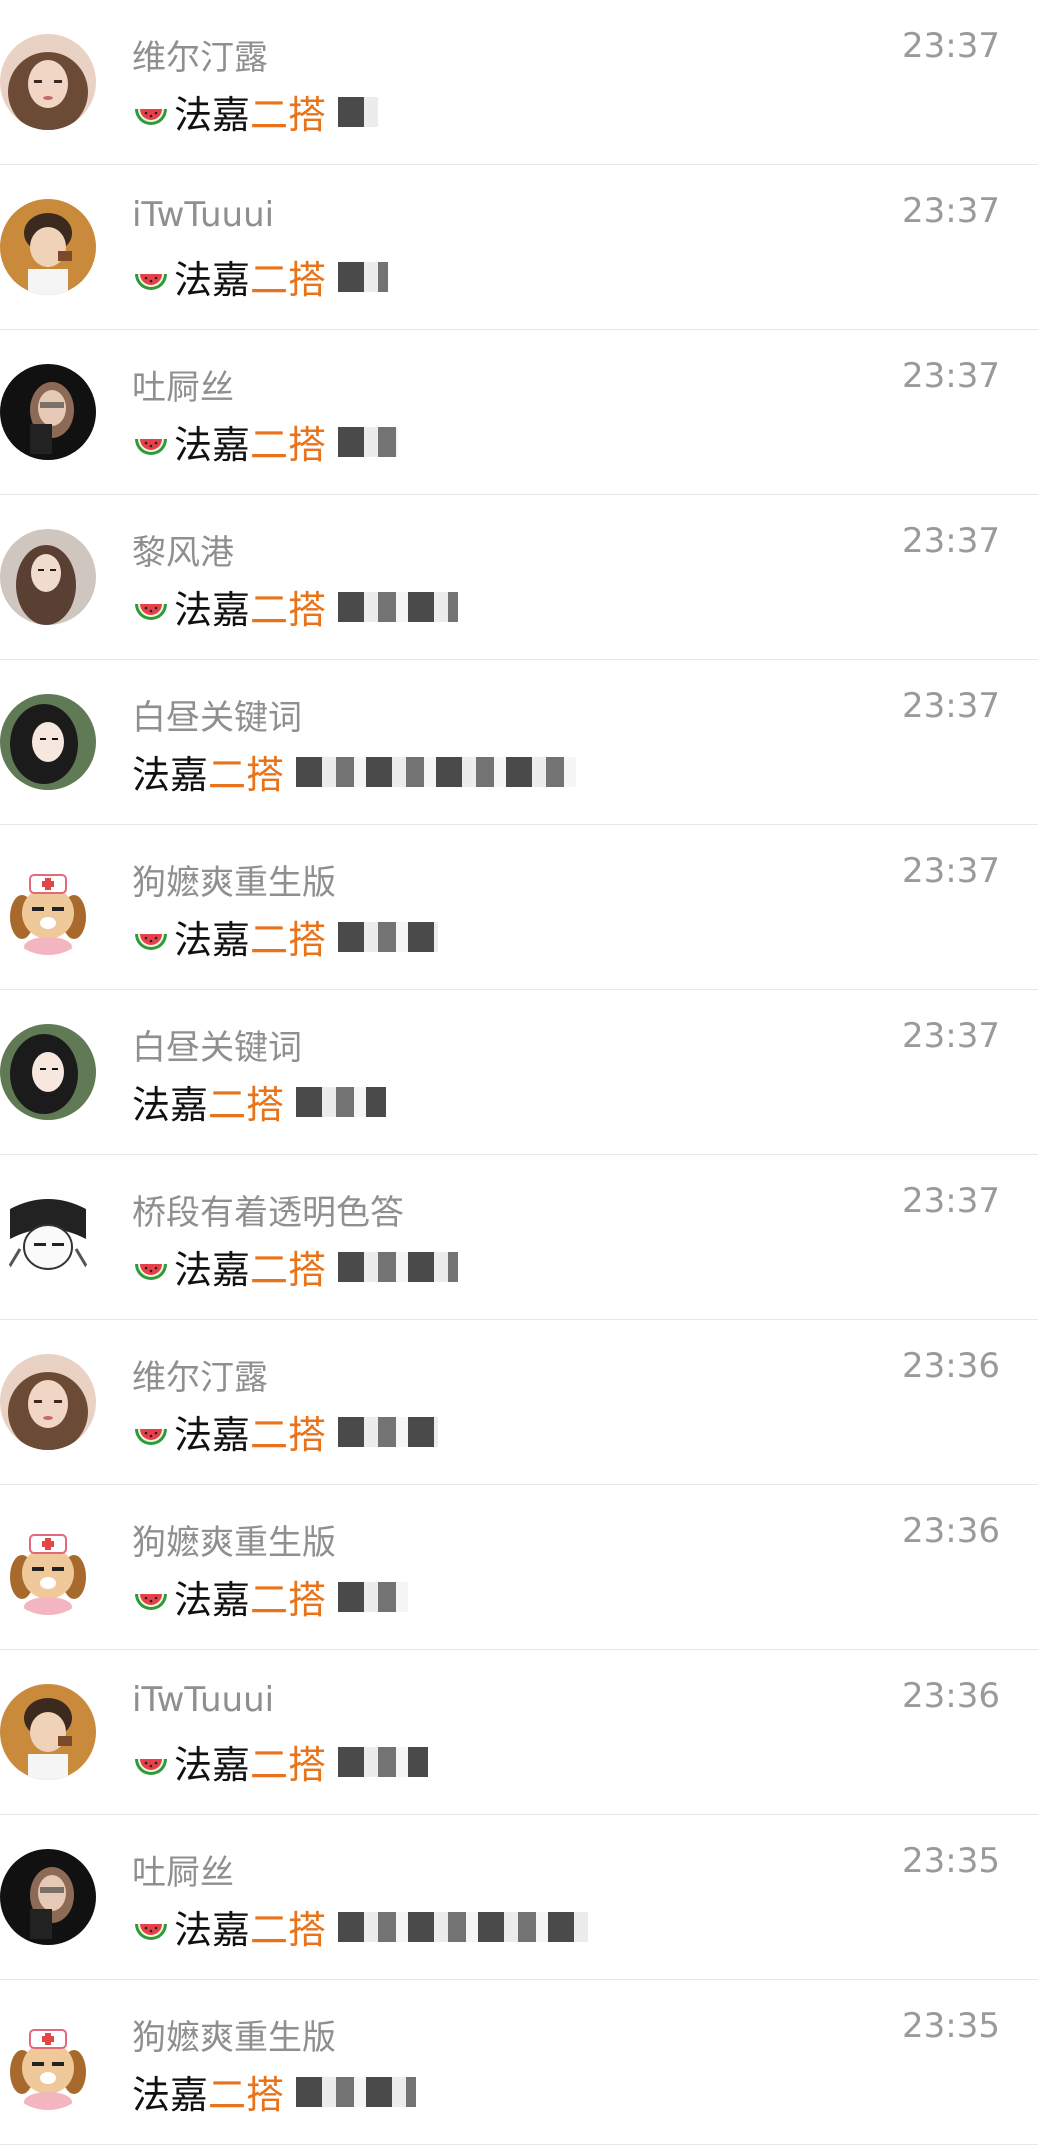 This screenshot has width=1038, height=2145. What do you see at coordinates (268, 1213) in the screenshot?
I see `sender-name: 桥段有着透明色答` at bounding box center [268, 1213].